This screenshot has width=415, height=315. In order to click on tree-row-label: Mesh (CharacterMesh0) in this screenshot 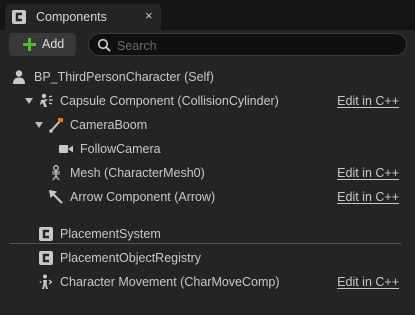, I will do `click(137, 173)`.